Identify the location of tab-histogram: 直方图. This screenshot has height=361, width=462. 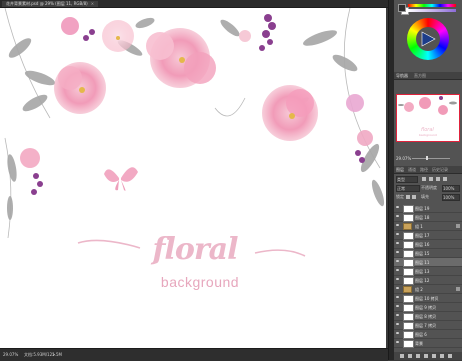
(420, 76).